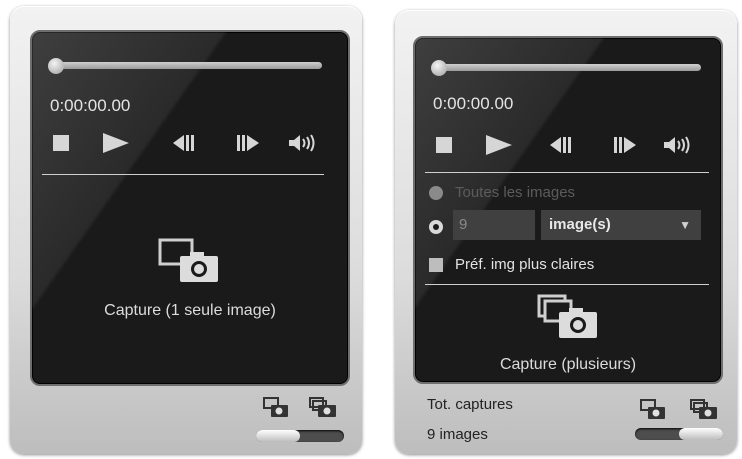  Describe the element at coordinates (568, 365) in the screenshot. I see `capture-label: Capture (plusieurs)` at that location.